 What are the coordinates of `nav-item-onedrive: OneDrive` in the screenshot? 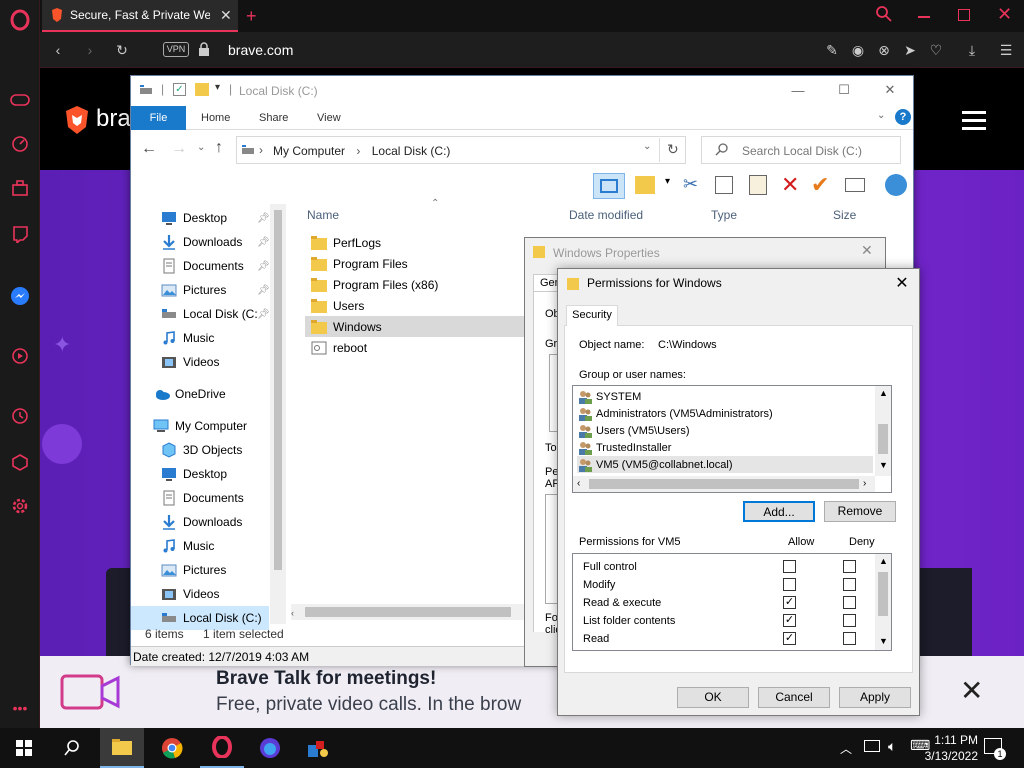 It's located at (206, 394).